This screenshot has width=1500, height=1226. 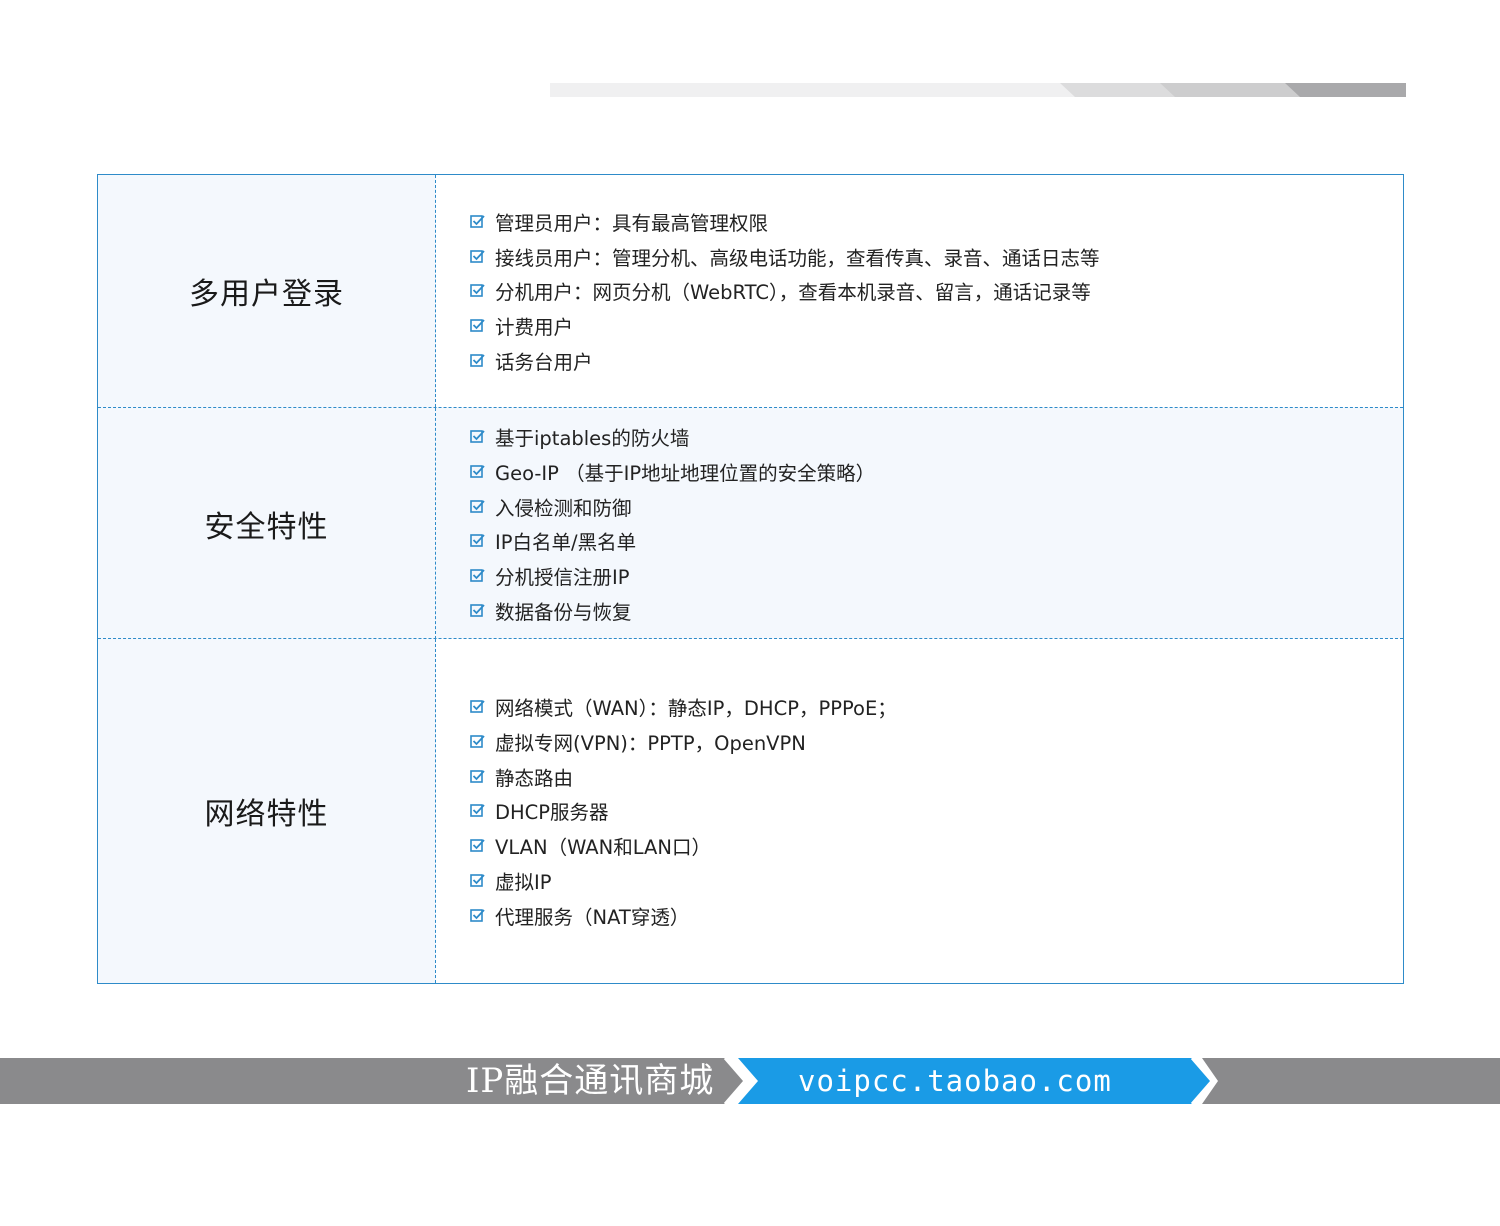 What do you see at coordinates (936, 221) in the screenshot?
I see `list-item: 管理员用户：具有最高管理权限` at bounding box center [936, 221].